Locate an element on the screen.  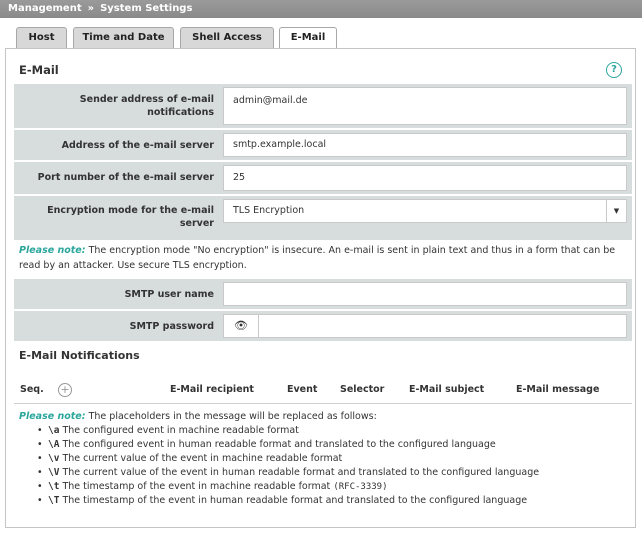
notifications-title: E-Mail Notifications is located at coordinates (79, 355).